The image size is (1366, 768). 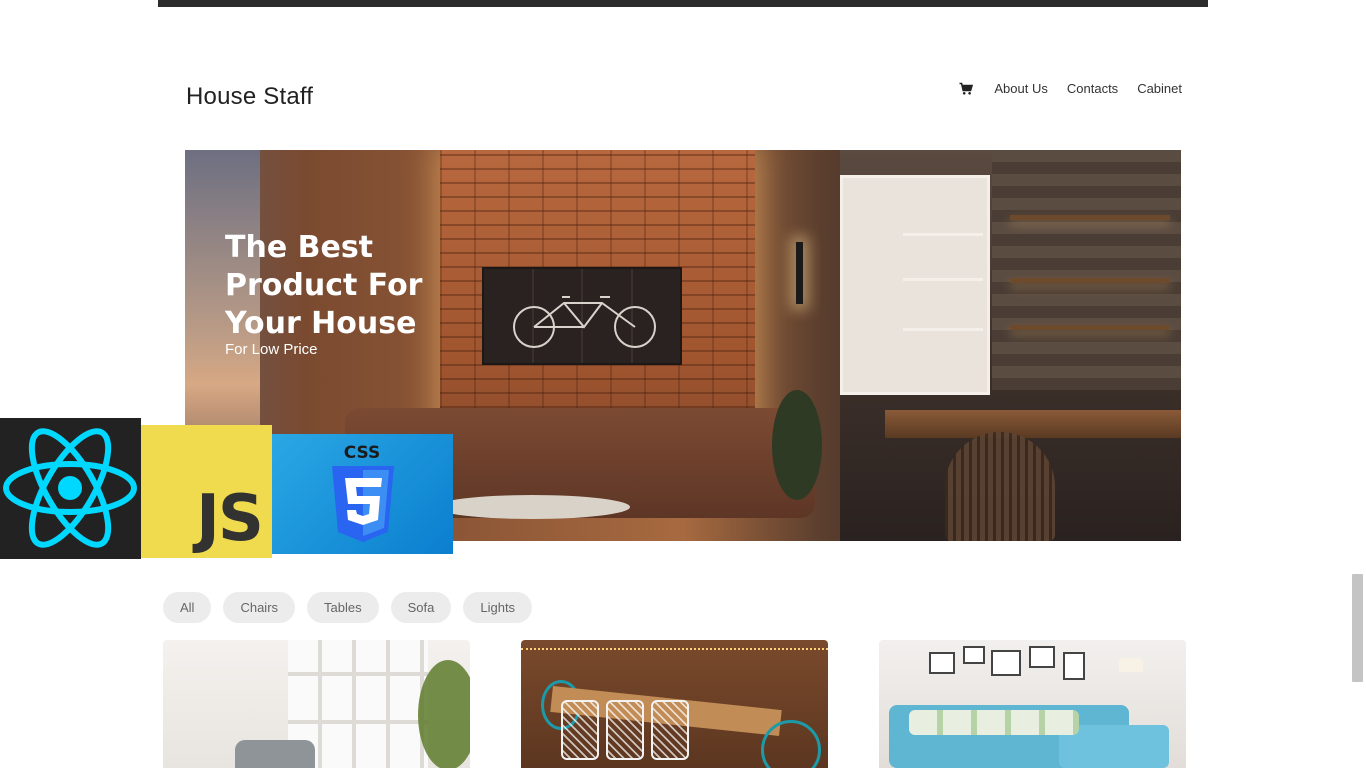 What do you see at coordinates (1357, 628) in the screenshot?
I see `page-scrollbar` at bounding box center [1357, 628].